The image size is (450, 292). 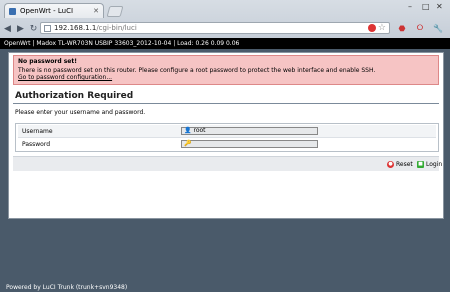 I want to click on address-bar: 192.168.1.1/cgi-bin/luci ☆, so click(x=215, y=28).